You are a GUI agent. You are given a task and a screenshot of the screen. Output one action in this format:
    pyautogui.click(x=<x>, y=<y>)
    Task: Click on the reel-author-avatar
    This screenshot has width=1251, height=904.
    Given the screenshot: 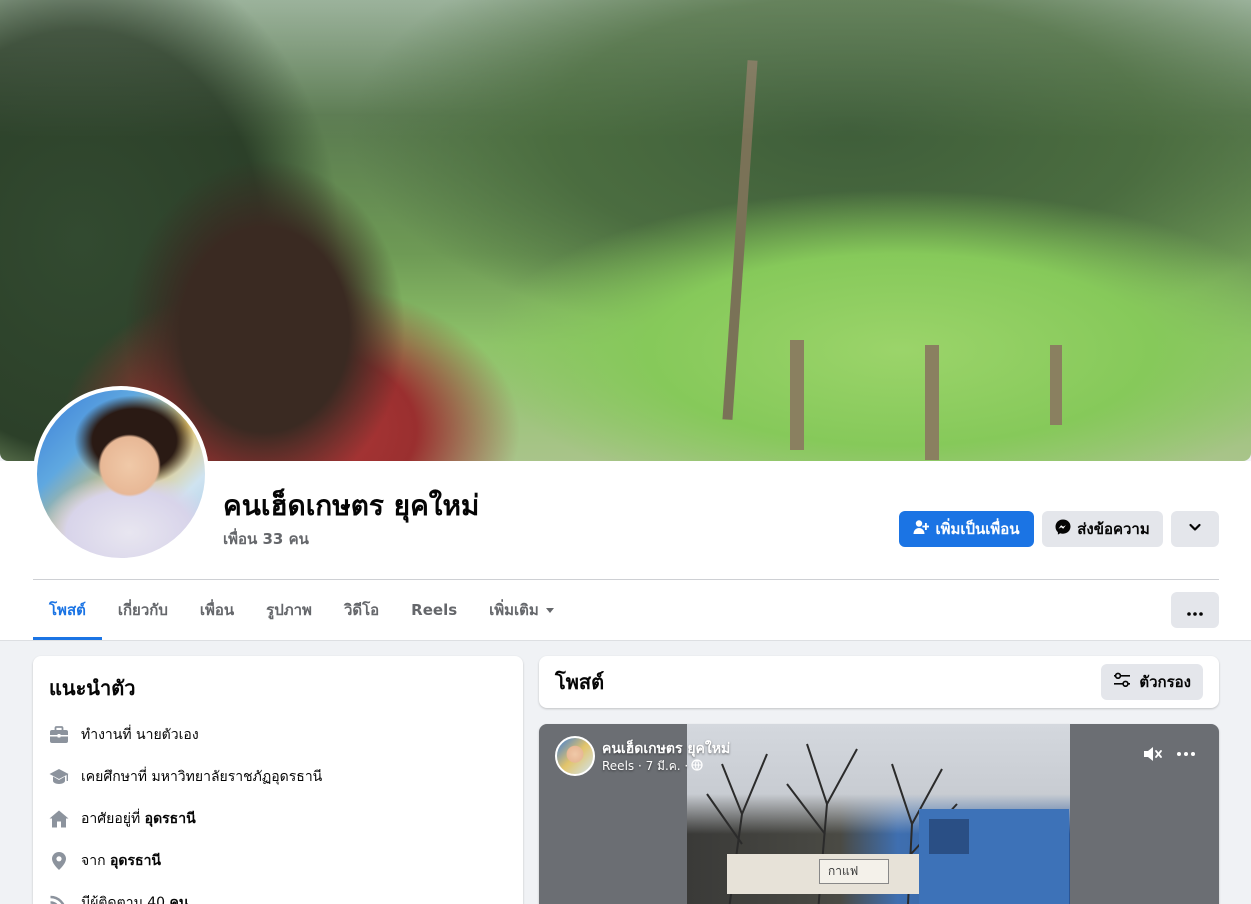 What is the action you would take?
    pyautogui.click(x=575, y=756)
    